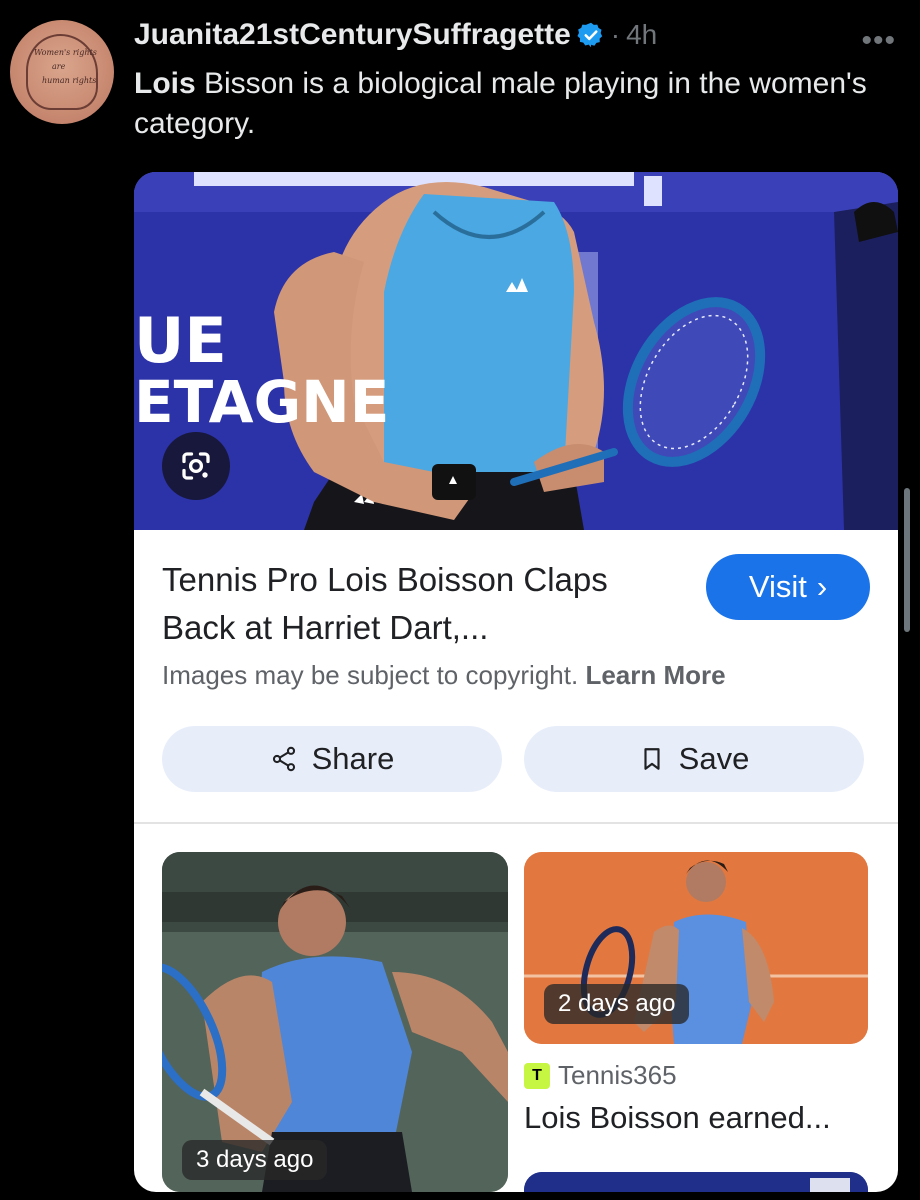 The width and height of the screenshot is (920, 1200). What do you see at coordinates (878, 41) in the screenshot?
I see `more-options-icon: •••` at bounding box center [878, 41].